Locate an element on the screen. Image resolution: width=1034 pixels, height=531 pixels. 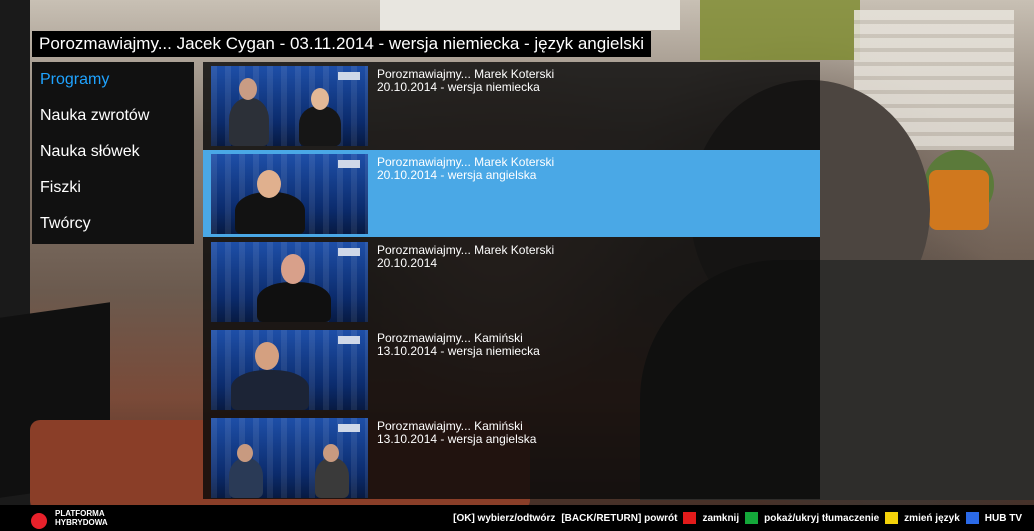
hint-back: [BACK/RETURN] powrót is located at coordinates (619, 518).